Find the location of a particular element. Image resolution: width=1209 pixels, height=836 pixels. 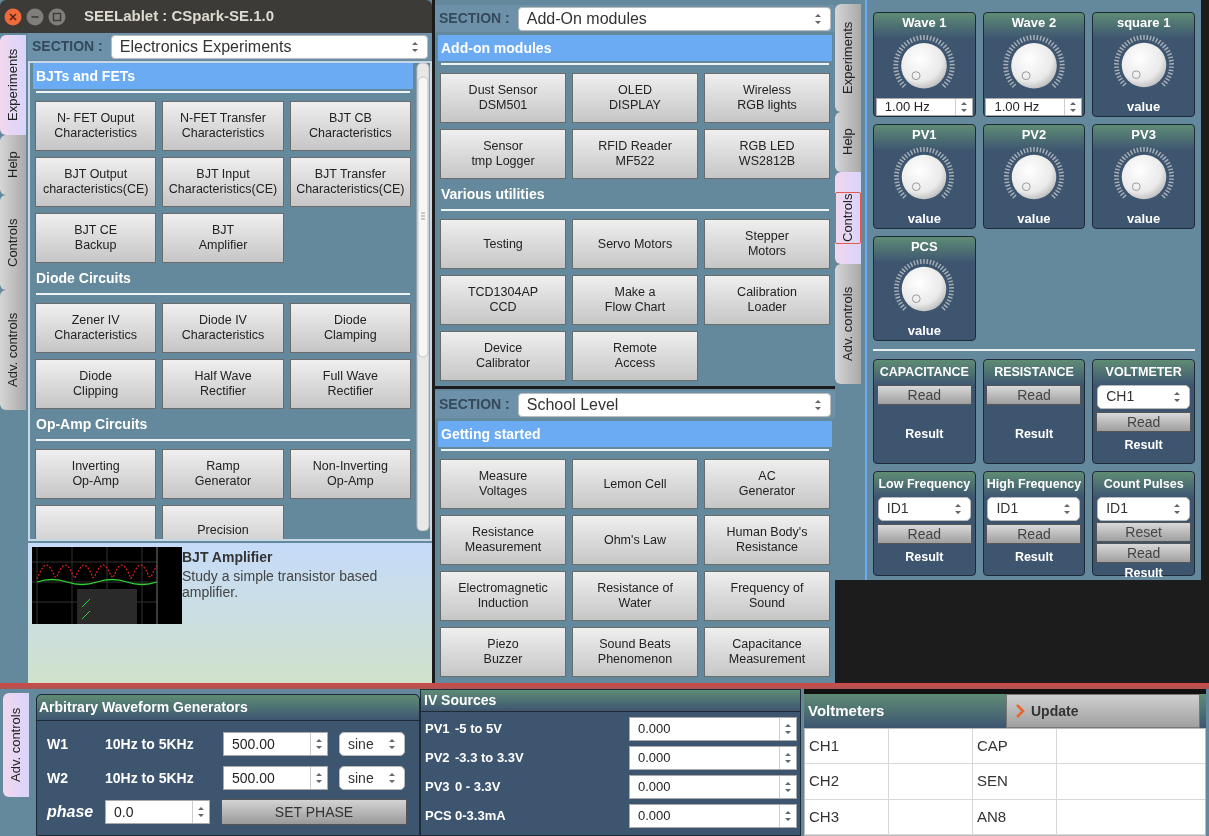

section-dropdown: School Level is located at coordinates (674, 404).